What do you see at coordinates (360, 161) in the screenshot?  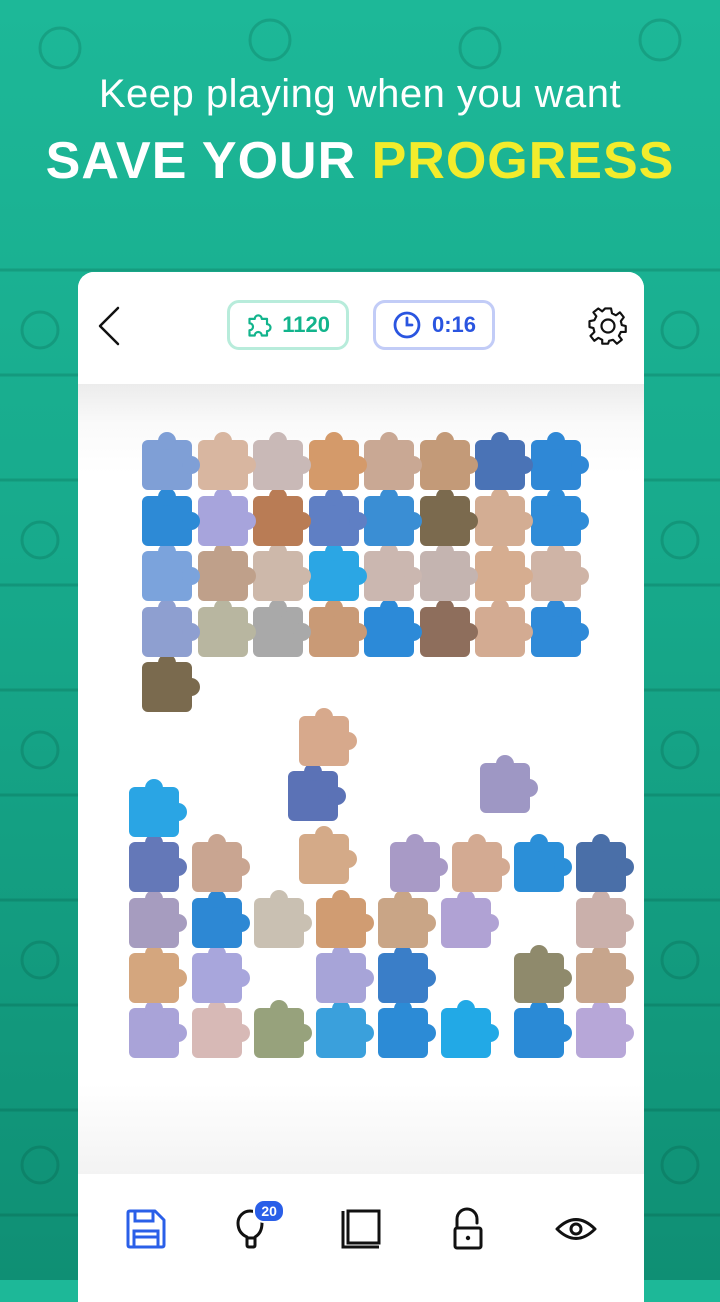 I see `headline-title: SAVE YOUR PROGRESS` at bounding box center [360, 161].